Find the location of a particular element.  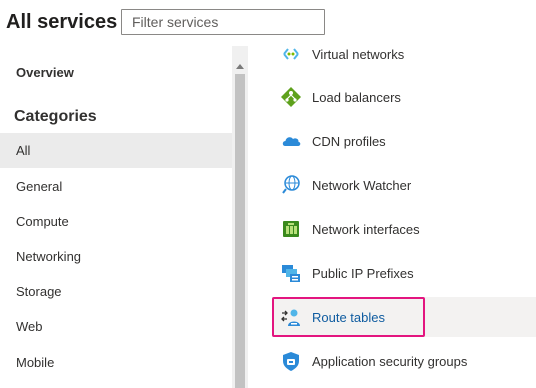

service-cdn-profiles: CDN profiles is located at coordinates (404, 141).